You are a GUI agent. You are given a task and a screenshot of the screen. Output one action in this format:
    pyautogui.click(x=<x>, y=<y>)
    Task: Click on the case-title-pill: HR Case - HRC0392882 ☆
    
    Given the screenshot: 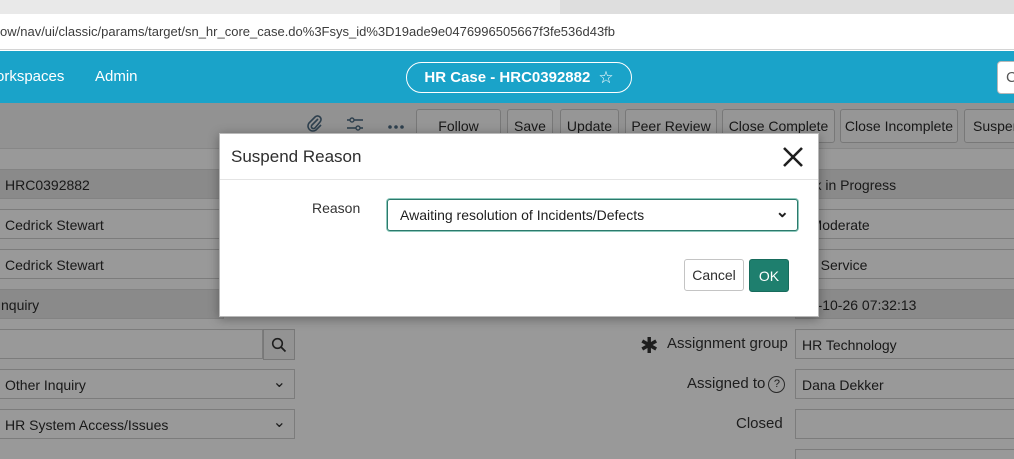 What is the action you would take?
    pyautogui.click(x=519, y=77)
    